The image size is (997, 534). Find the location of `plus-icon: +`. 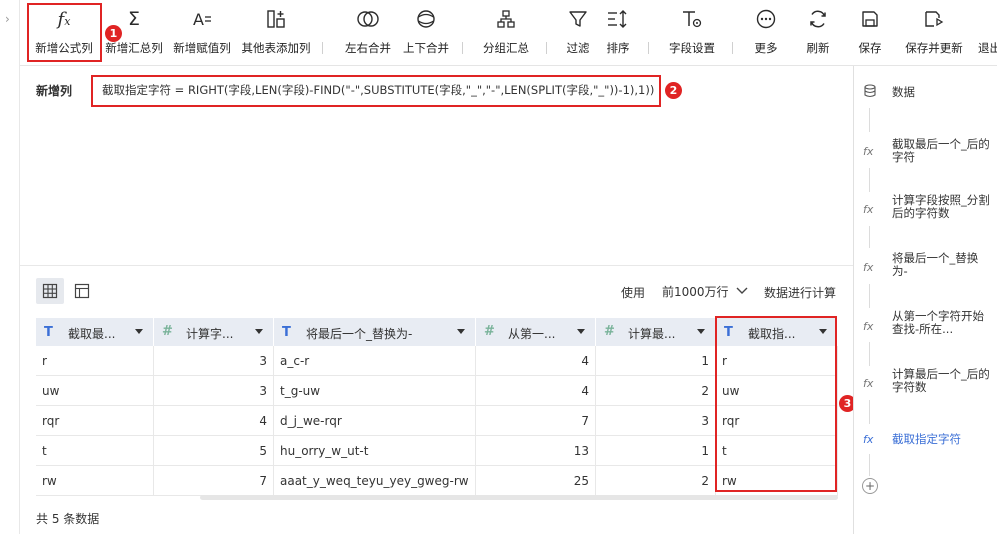

plus-icon: + is located at coordinates (870, 486).